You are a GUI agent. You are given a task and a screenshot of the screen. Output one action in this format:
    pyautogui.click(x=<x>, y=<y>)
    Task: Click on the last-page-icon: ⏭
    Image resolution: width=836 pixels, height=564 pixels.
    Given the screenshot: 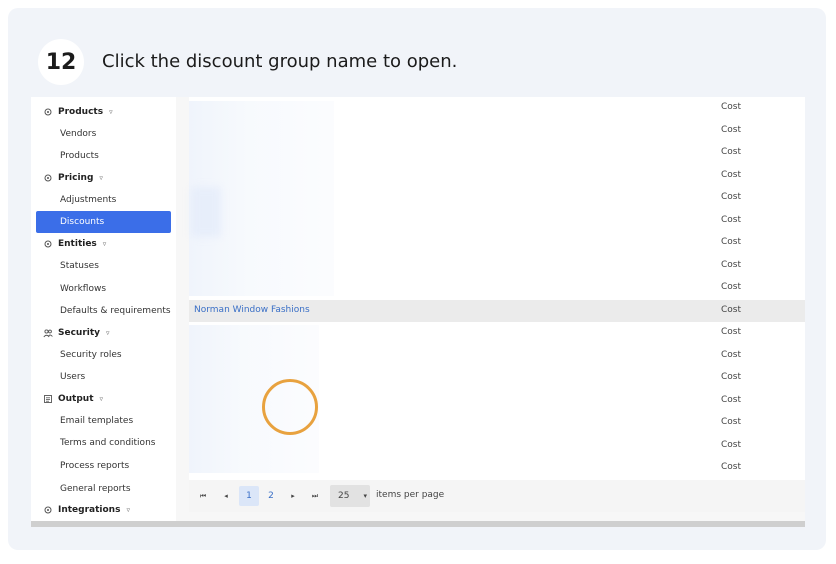 What is the action you would take?
    pyautogui.click(x=315, y=495)
    